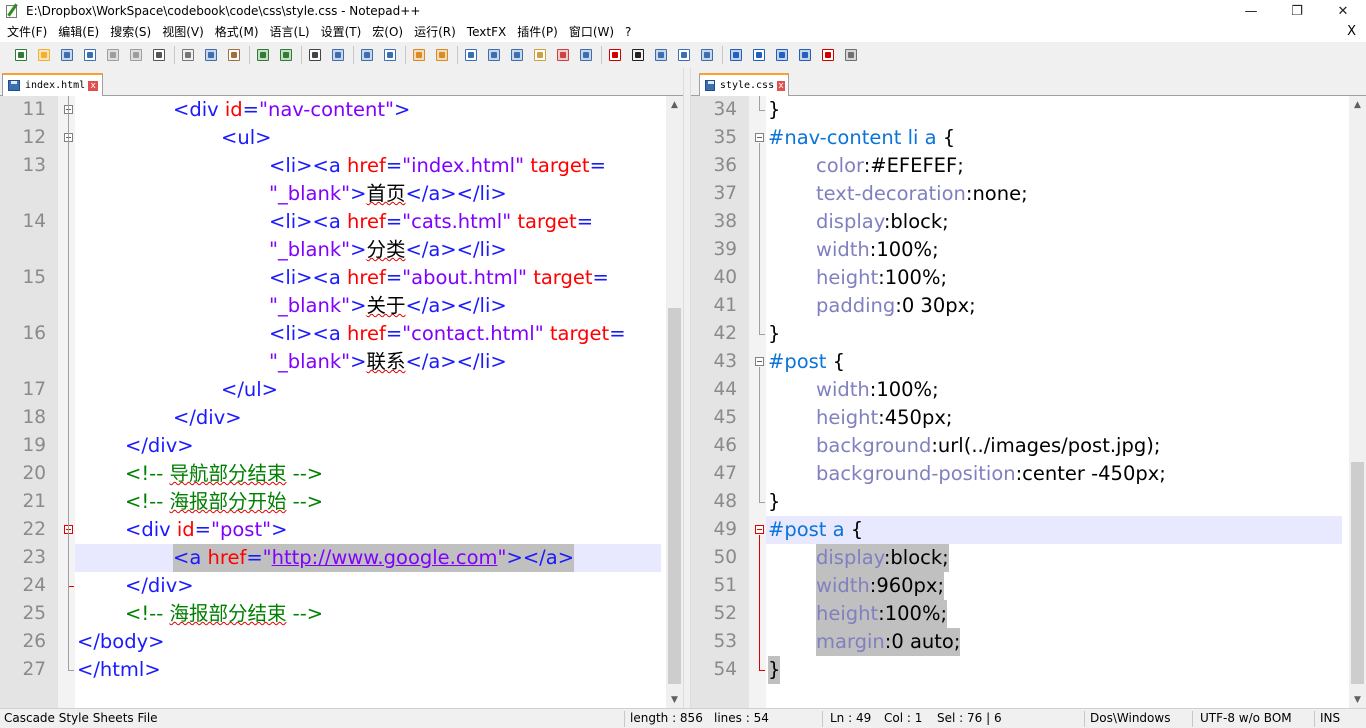 This screenshot has width=1366, height=728. Describe the element at coordinates (517, 55) in the screenshot. I see `indent-guide-icon` at that location.